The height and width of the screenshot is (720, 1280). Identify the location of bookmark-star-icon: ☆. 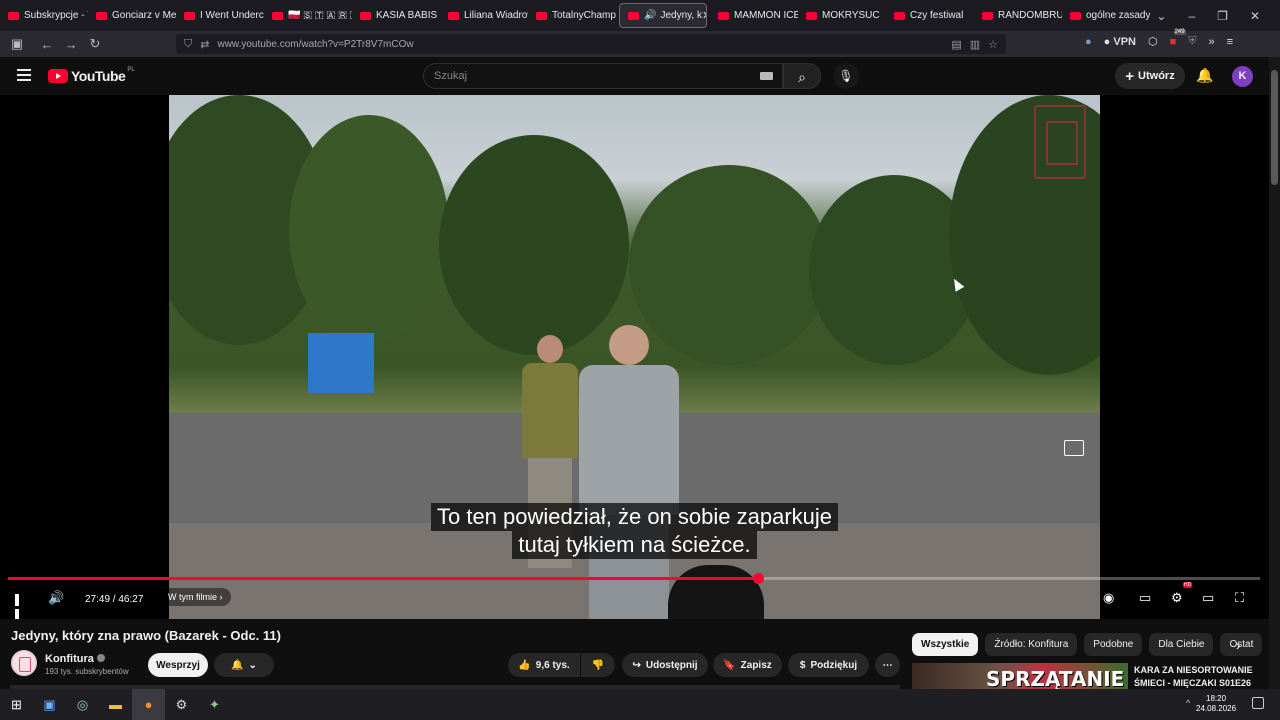
(993, 44).